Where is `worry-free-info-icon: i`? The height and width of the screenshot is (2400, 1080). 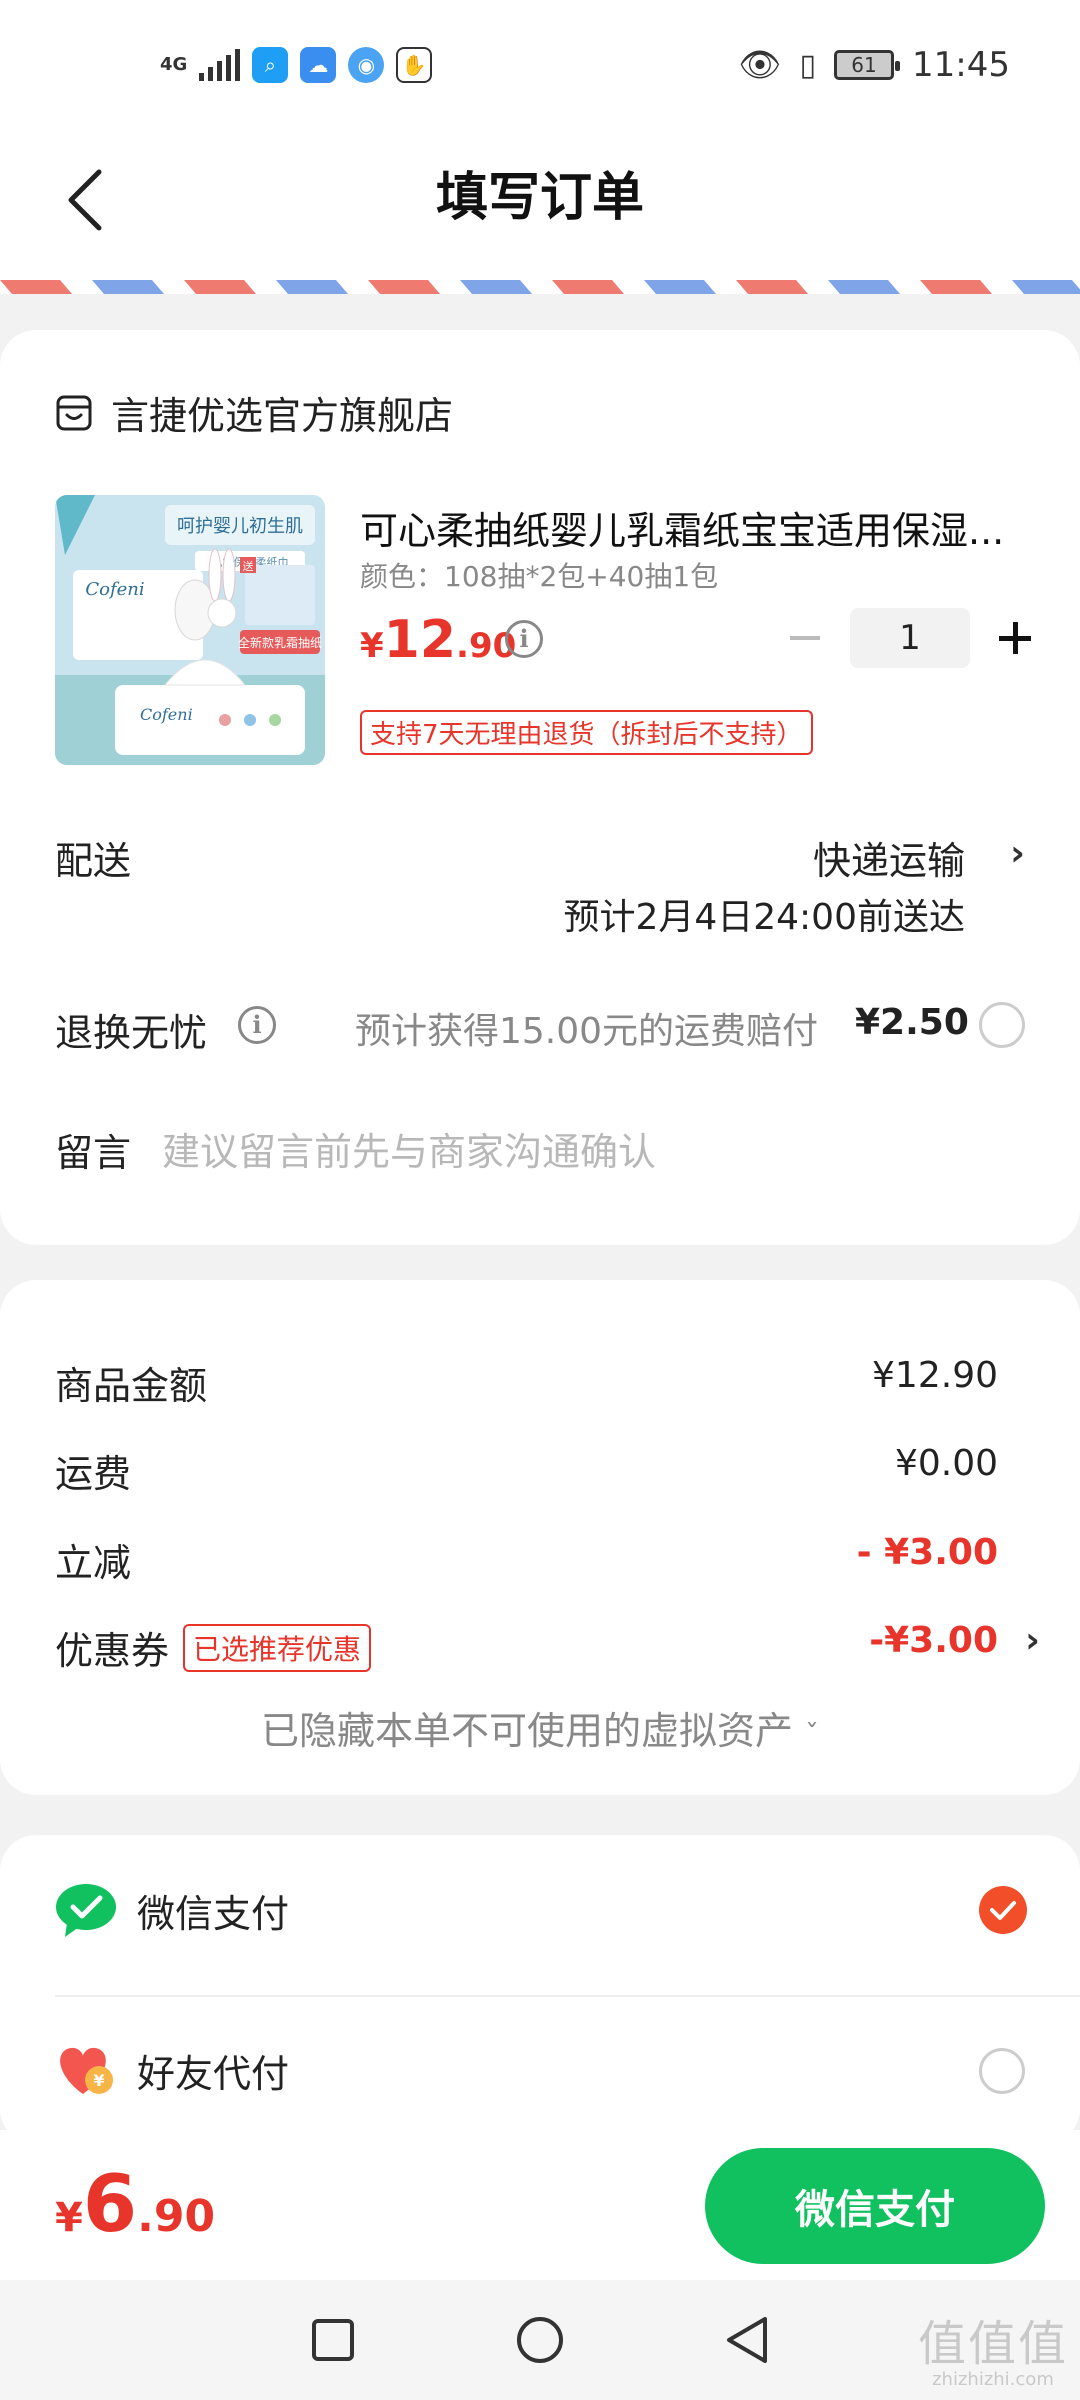
worry-free-info-icon: i is located at coordinates (257, 1025).